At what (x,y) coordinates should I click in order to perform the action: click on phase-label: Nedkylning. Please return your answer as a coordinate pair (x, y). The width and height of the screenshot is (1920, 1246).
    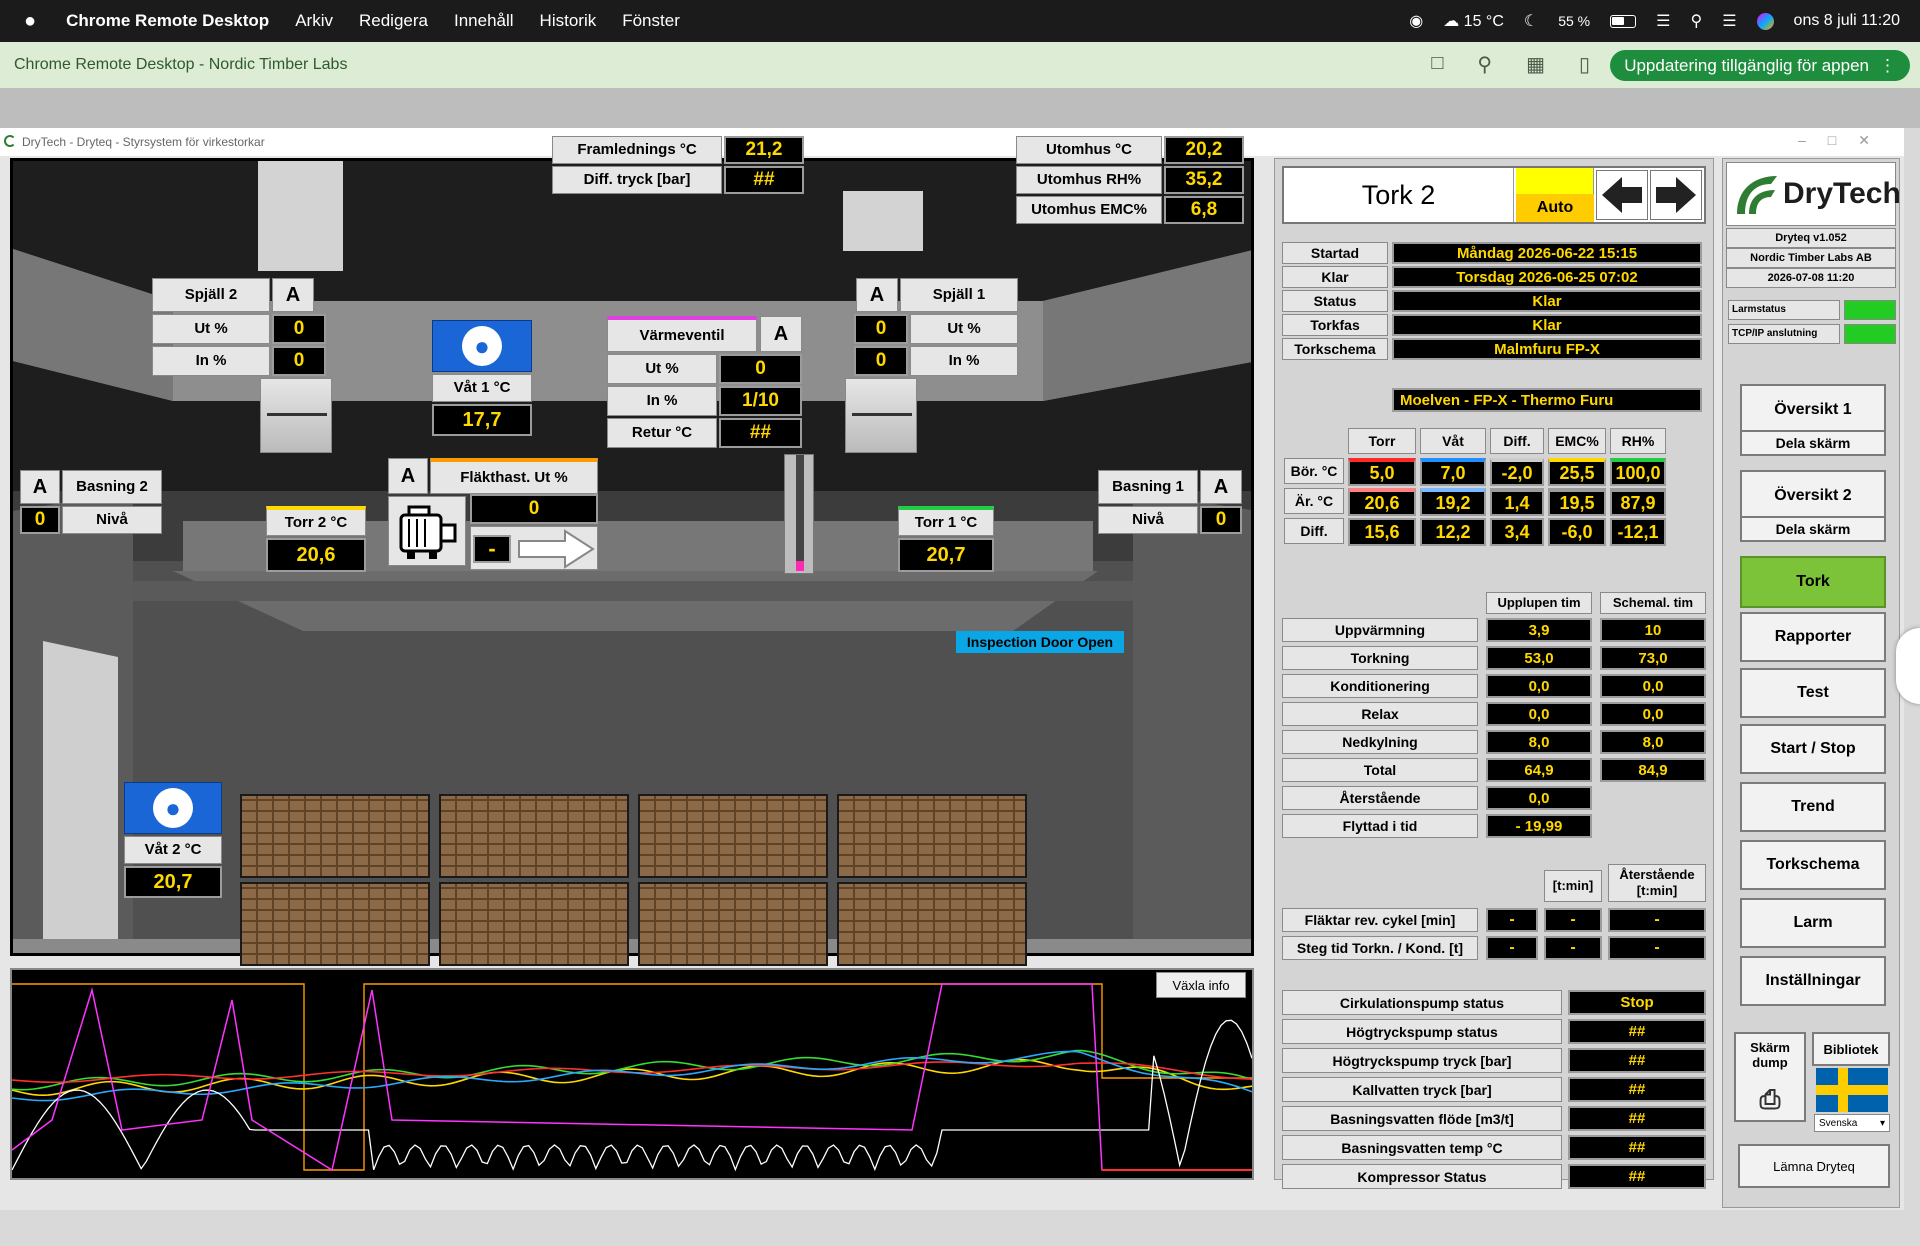
    Looking at the image, I should click on (1380, 742).